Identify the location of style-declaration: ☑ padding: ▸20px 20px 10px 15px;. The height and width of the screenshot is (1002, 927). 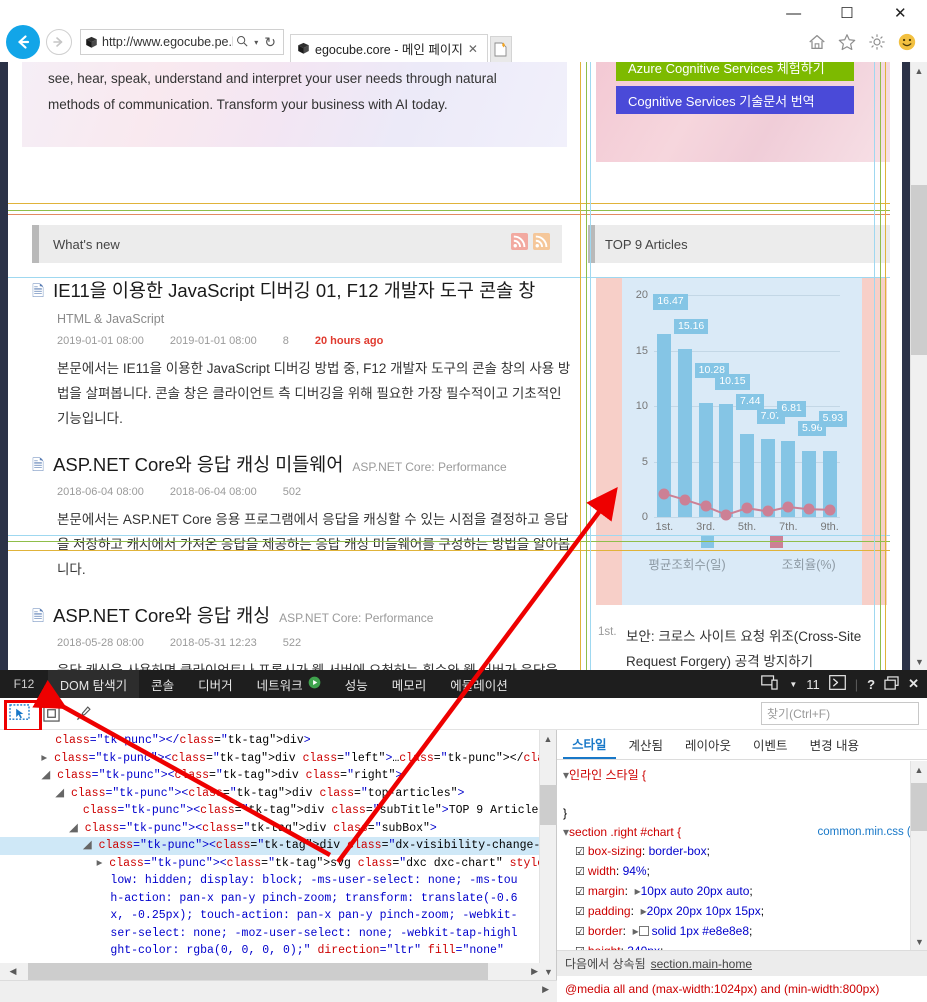
(742, 912).